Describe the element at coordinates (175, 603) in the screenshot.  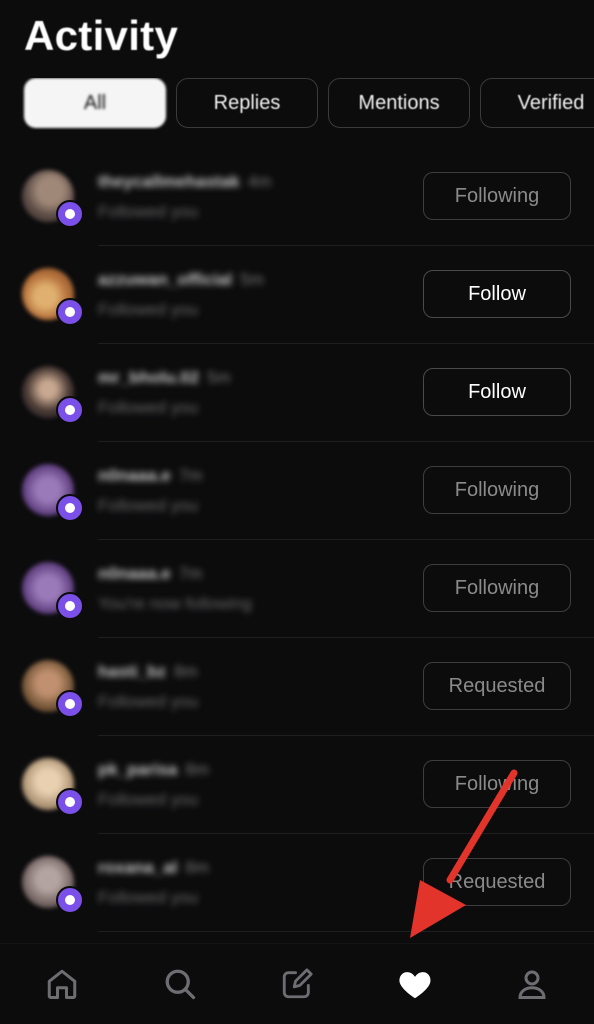
I see `activity-text: You're now following` at that location.